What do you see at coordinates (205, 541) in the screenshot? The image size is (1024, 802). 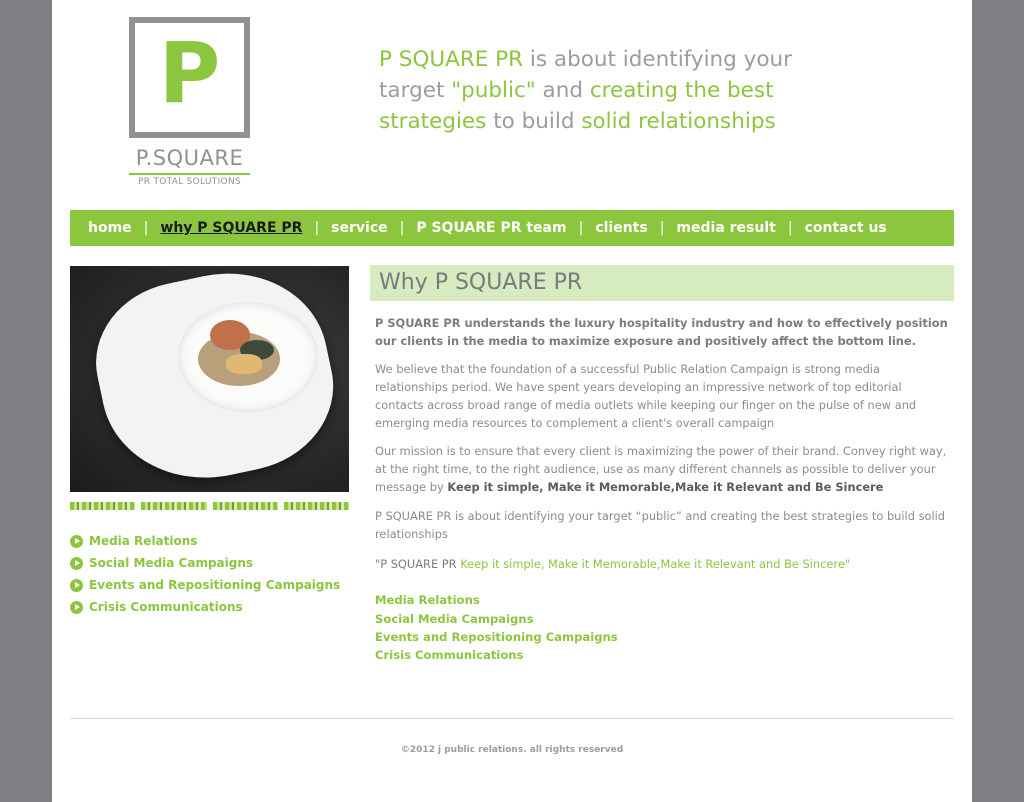 I see `sidebar-item-media-relations: Media Relations` at bounding box center [205, 541].